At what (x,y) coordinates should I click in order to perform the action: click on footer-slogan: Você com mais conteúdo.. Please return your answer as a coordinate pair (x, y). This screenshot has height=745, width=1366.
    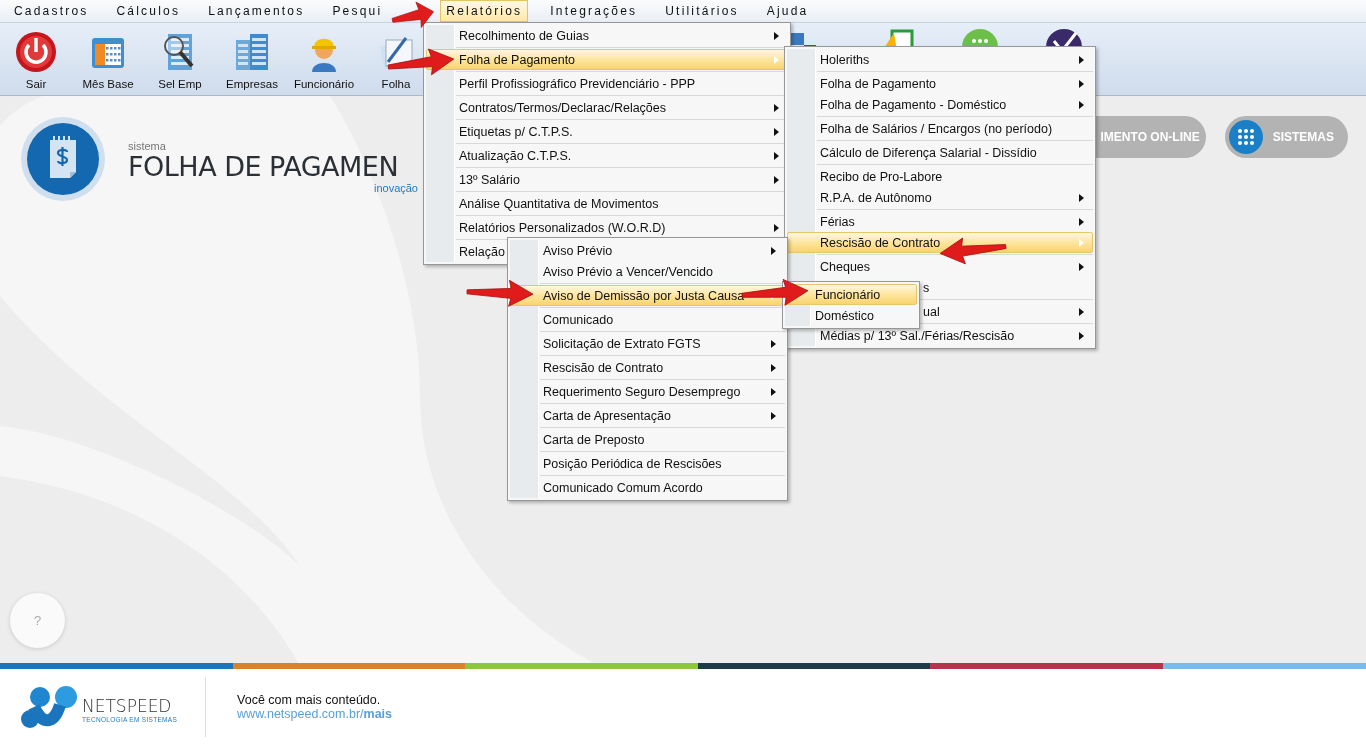
    Looking at the image, I should click on (309, 700).